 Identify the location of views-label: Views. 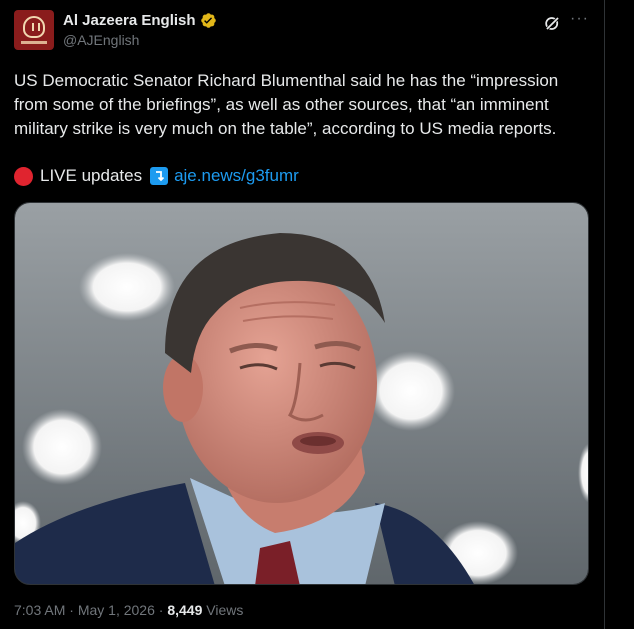
(225, 610).